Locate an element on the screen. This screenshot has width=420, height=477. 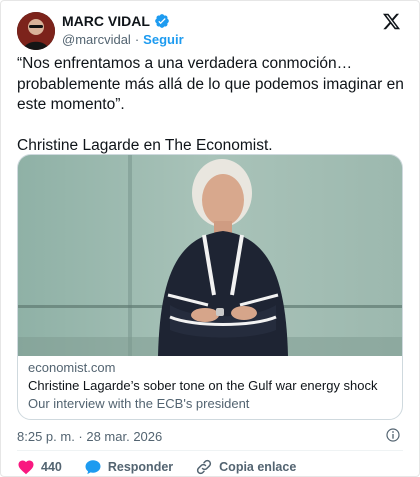
like-button: 440 is located at coordinates (39, 467).